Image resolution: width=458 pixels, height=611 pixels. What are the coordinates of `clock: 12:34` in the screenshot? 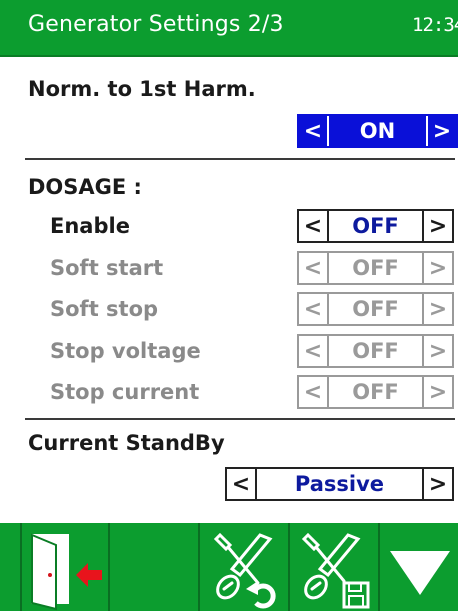 It's located at (435, 25).